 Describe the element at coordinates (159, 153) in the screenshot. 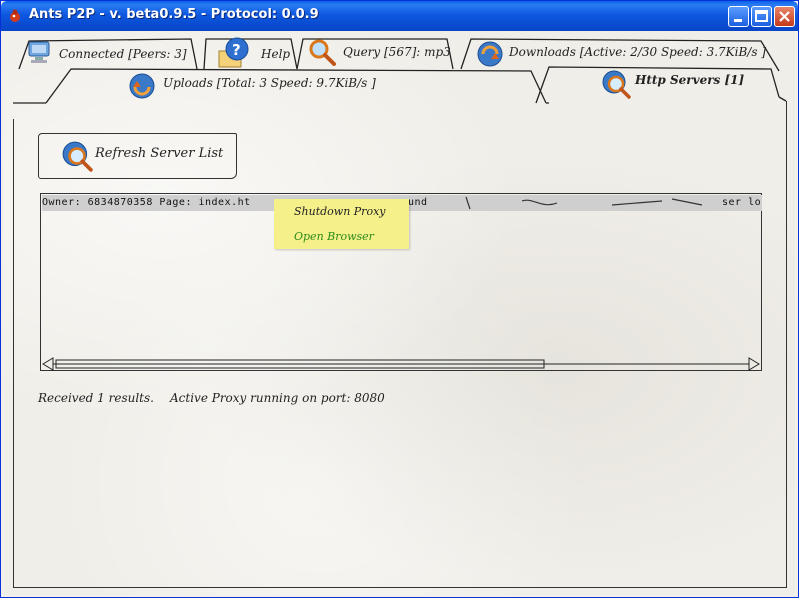

I see `refresh-server-list-label: Refresh Server List` at that location.